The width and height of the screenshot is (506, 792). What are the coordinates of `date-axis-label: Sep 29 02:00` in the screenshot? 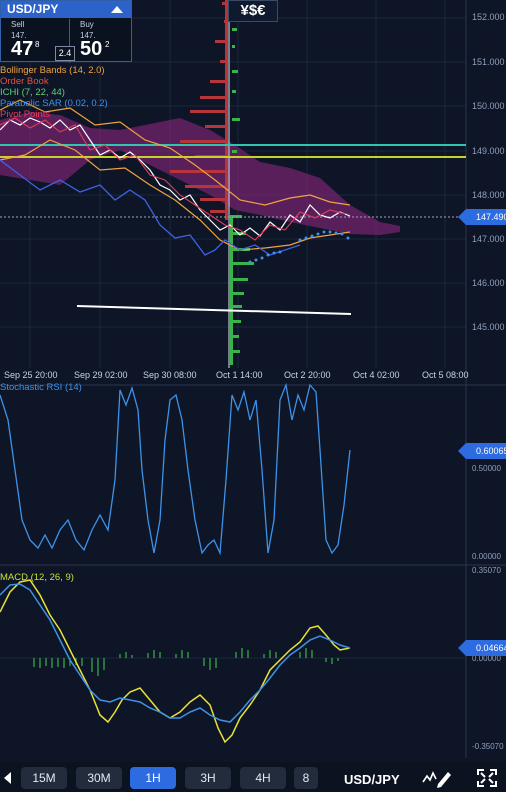 It's located at (101, 375).